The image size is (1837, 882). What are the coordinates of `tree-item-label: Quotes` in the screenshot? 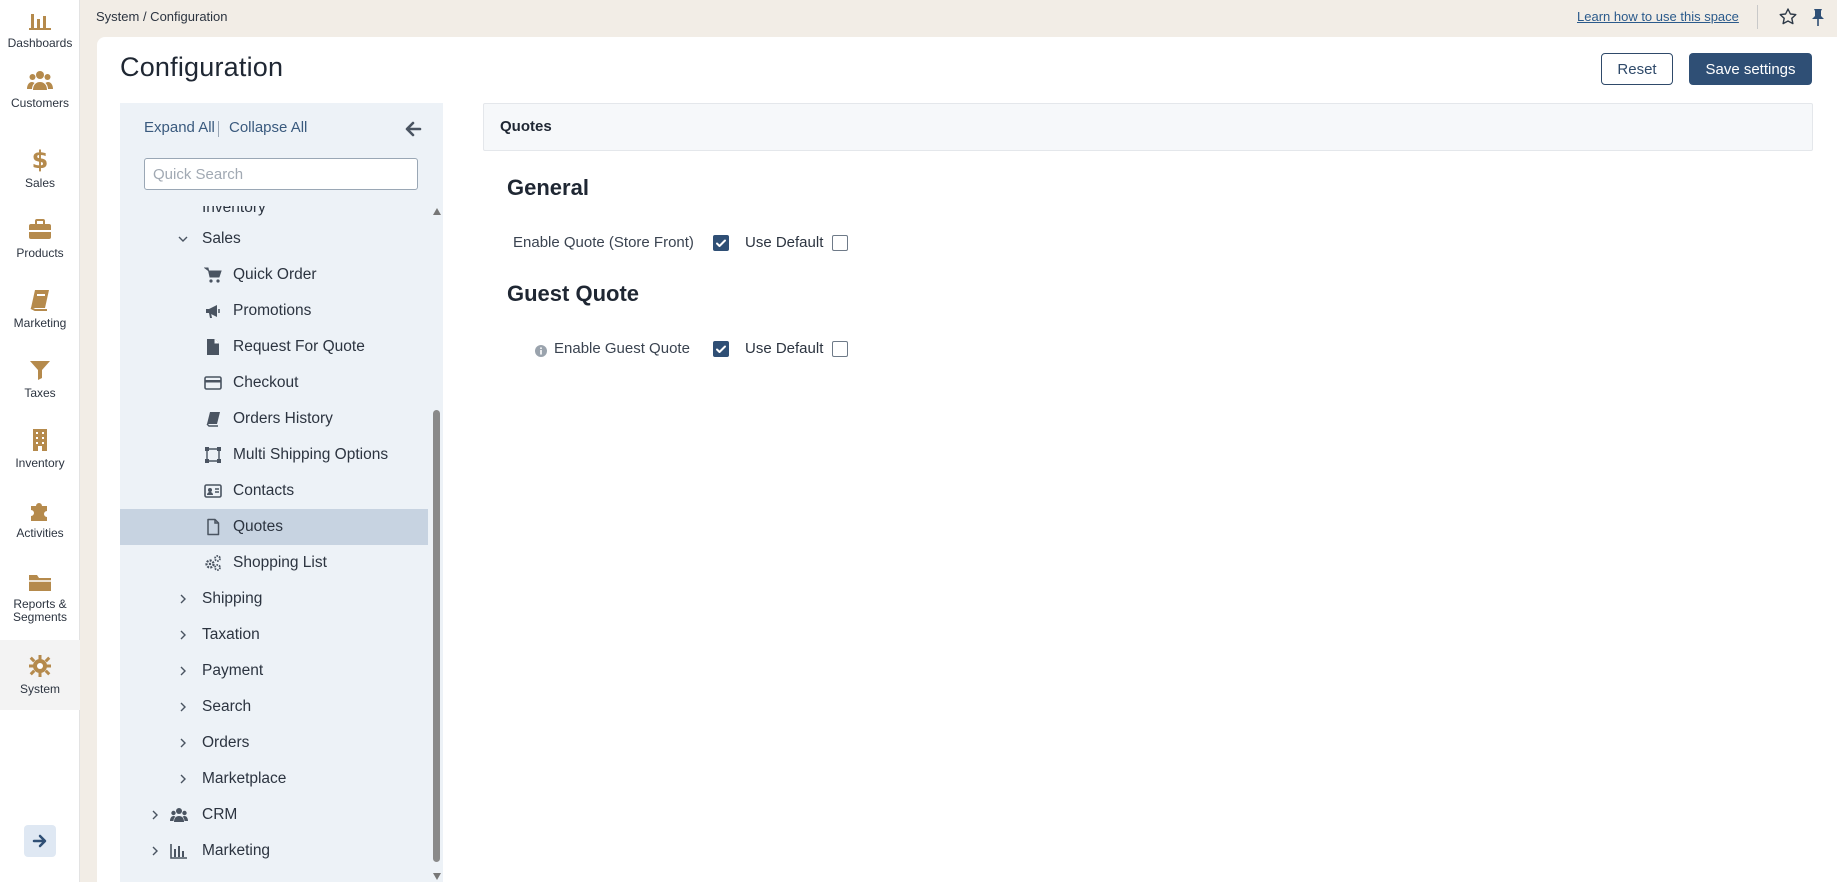 It's located at (258, 526).